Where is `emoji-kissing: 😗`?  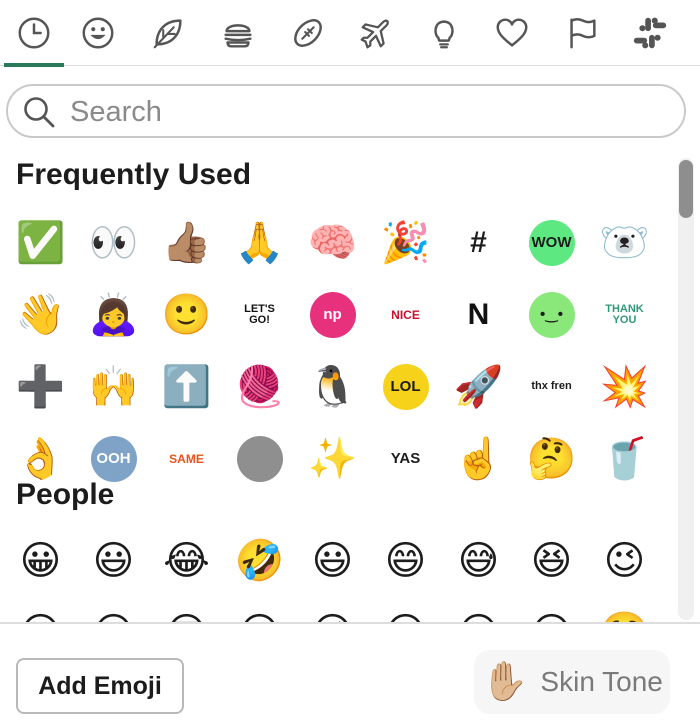 emoji-kissing: 😗 is located at coordinates (405, 615).